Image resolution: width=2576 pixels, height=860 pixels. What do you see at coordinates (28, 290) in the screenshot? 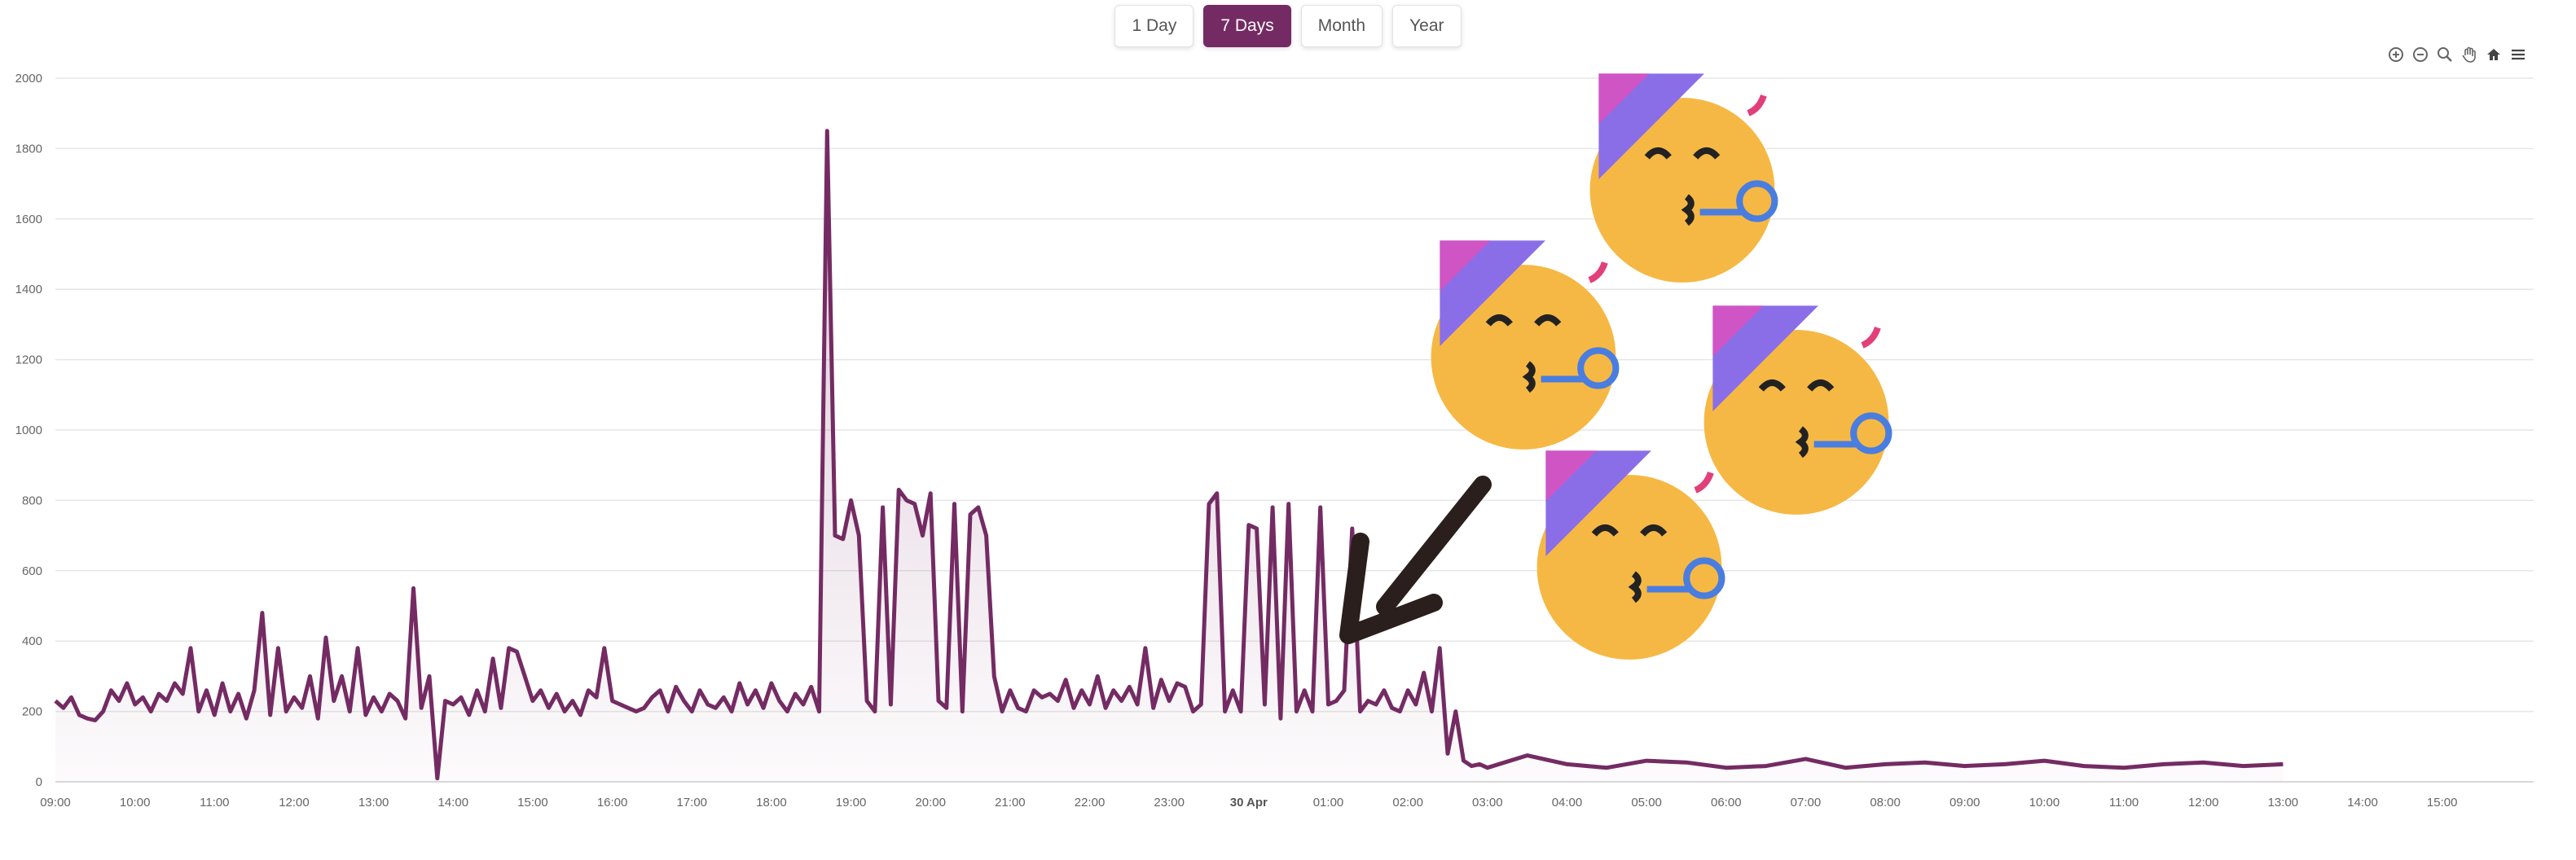
I see `y-tick-label: 1400` at bounding box center [28, 290].